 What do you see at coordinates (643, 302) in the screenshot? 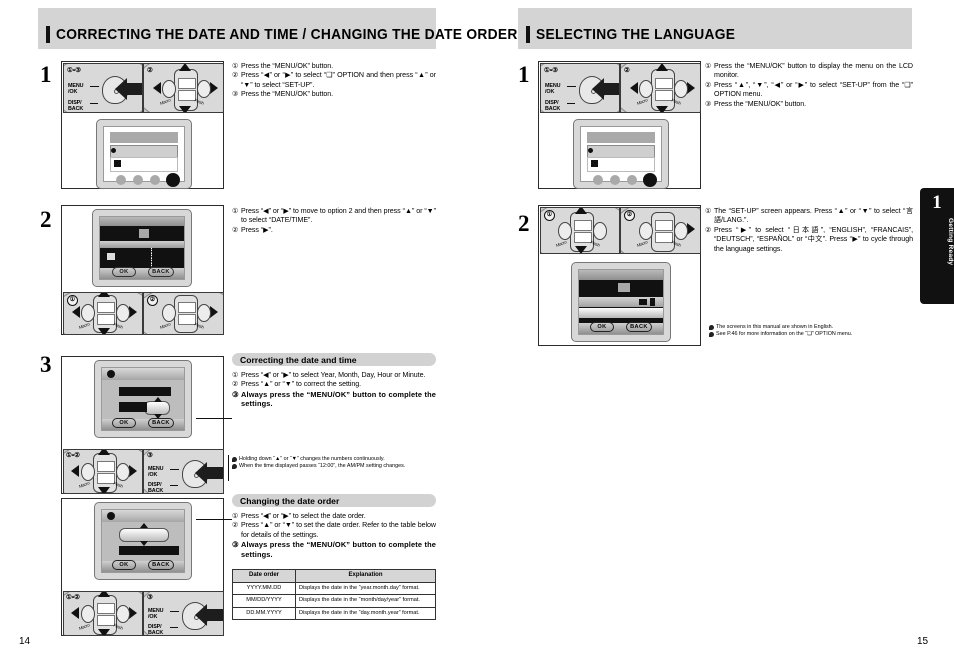
I see `lang-icon` at bounding box center [643, 302].